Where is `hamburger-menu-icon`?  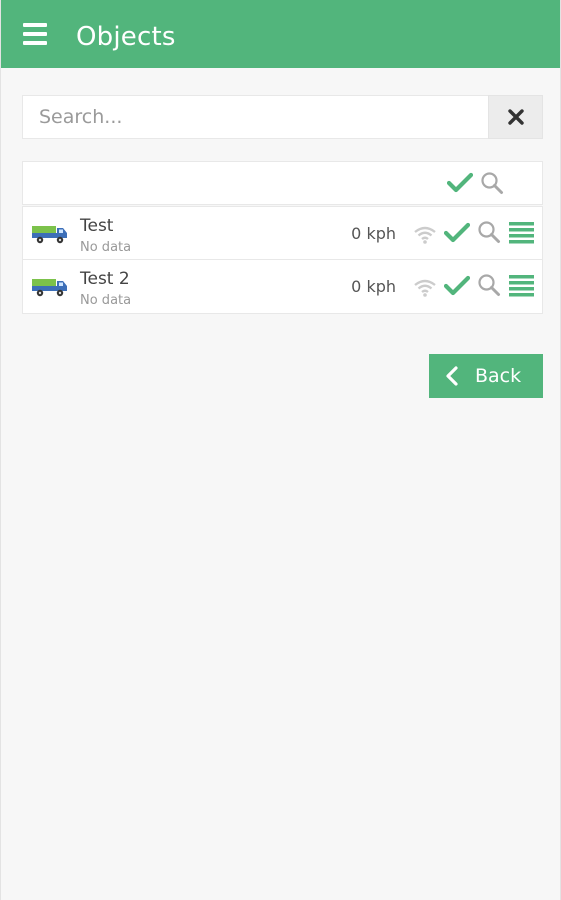
hamburger-menu-icon is located at coordinates (35, 34).